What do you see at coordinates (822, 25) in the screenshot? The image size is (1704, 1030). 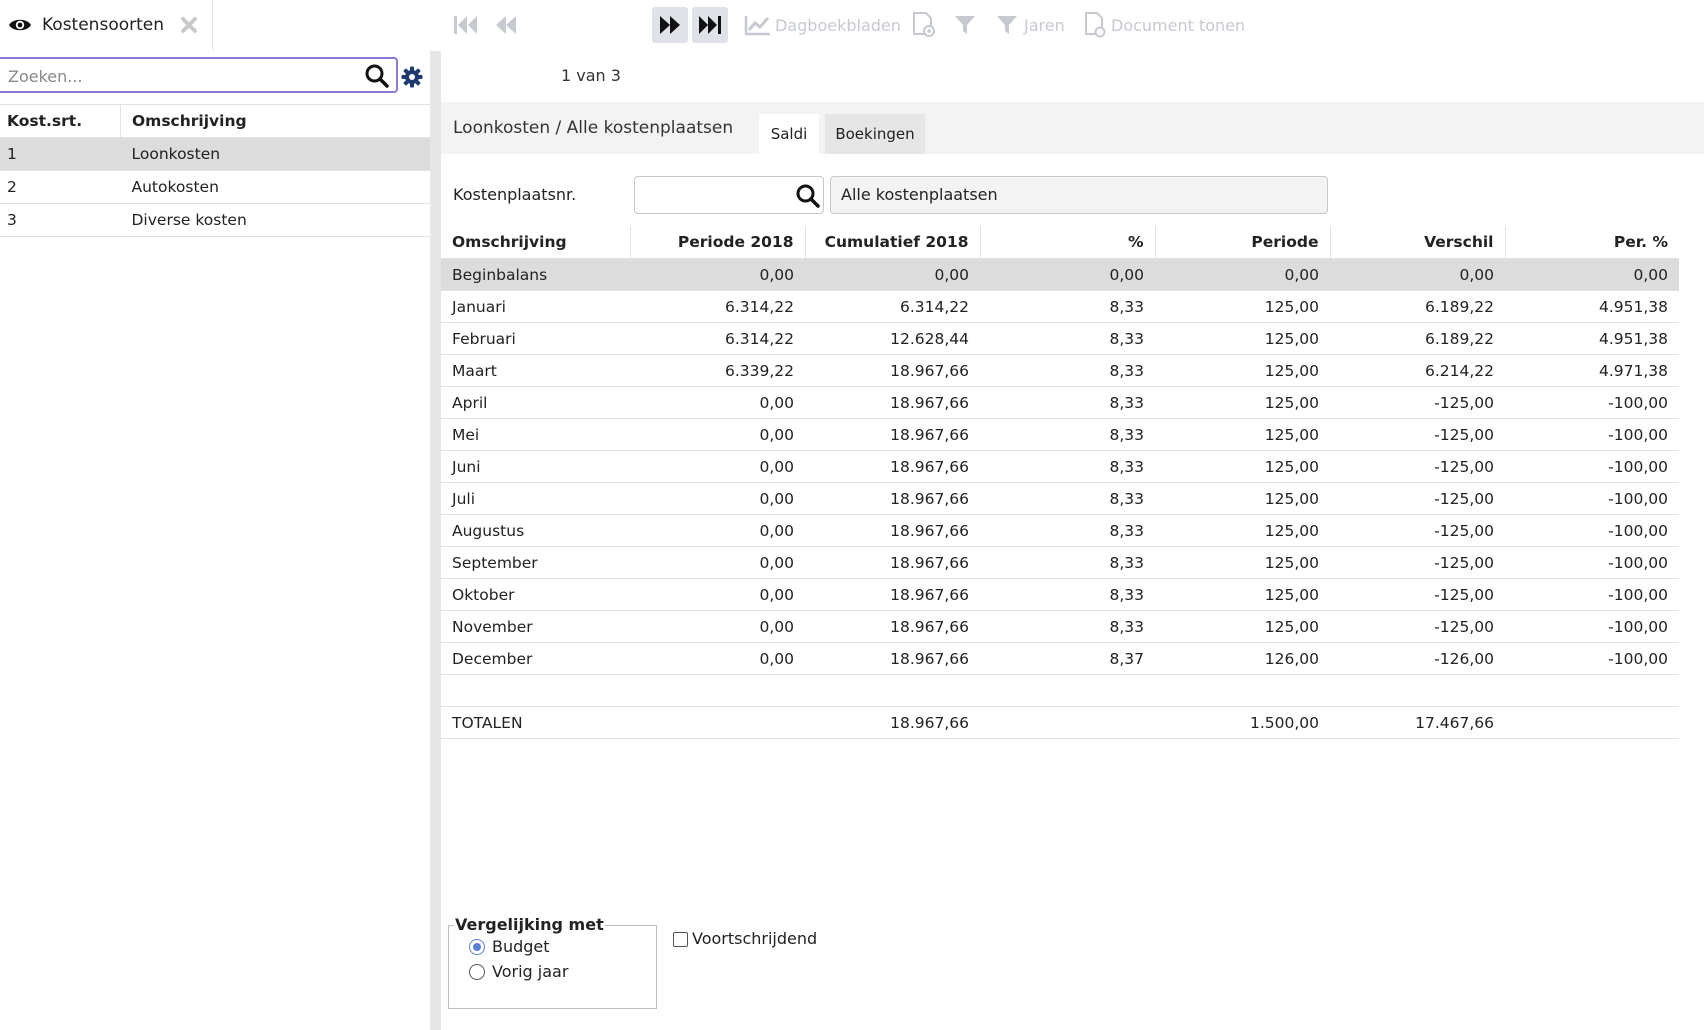 I see `dagboekbladen-button: Dagboekbladen` at bounding box center [822, 25].